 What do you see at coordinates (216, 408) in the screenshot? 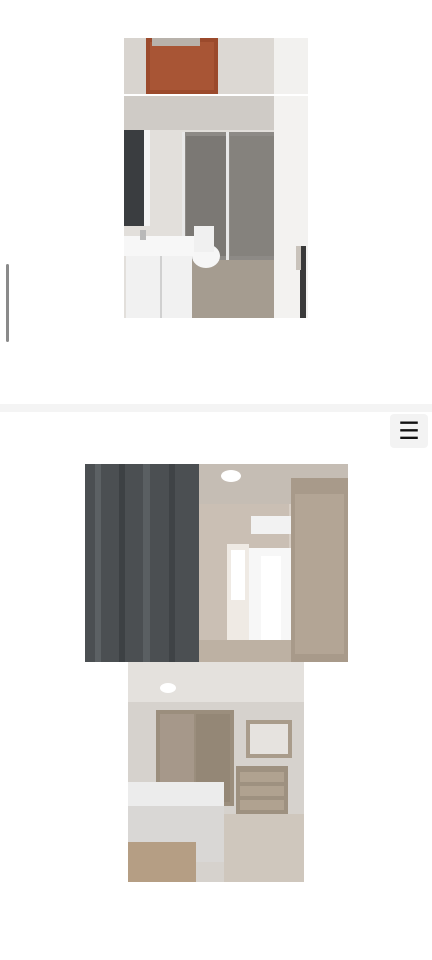
I see `section-divider` at bounding box center [216, 408].